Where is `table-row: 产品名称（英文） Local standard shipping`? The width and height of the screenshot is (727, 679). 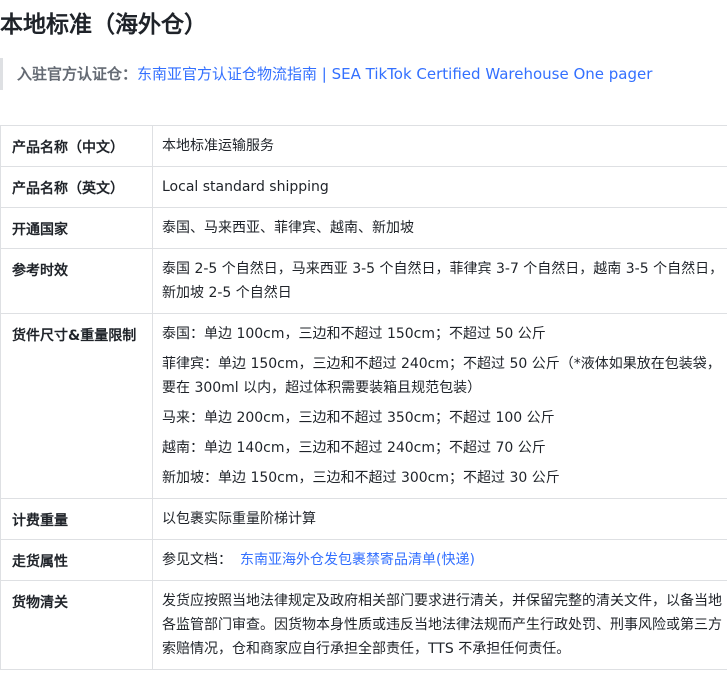
table-row: 产品名称（英文） Local standard shipping is located at coordinates (363, 187).